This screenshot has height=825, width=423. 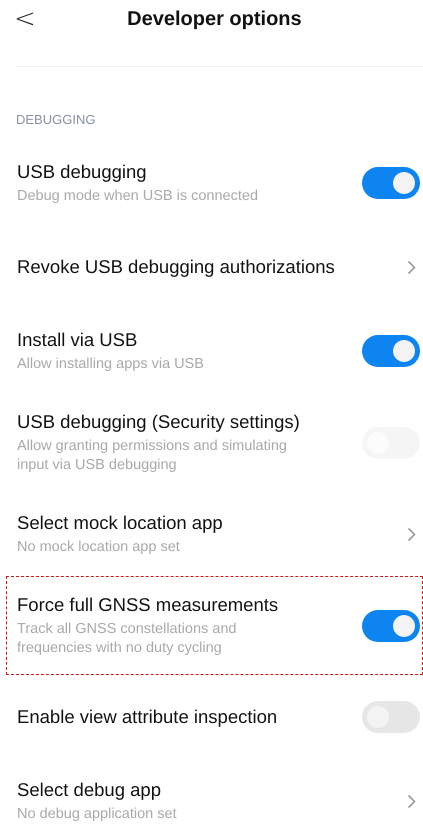 I want to click on setting-description: Debug mode when USB is connected, so click(x=138, y=196).